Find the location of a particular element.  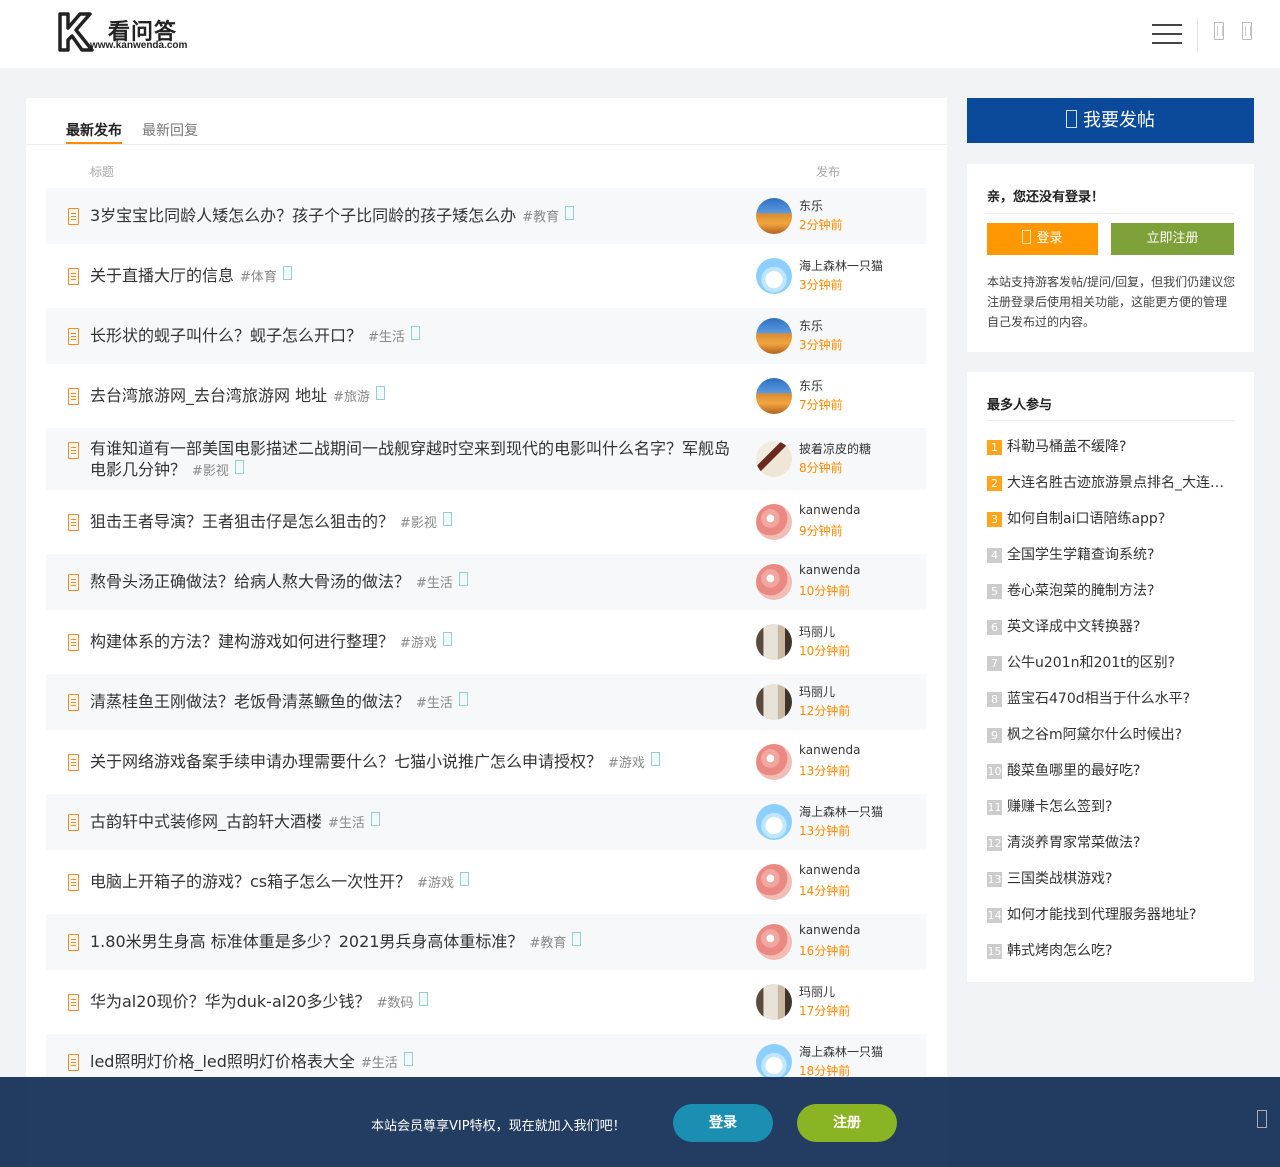

hot-topic-item: 1 科勒马桶盖不缓降? is located at coordinates (1110, 447).